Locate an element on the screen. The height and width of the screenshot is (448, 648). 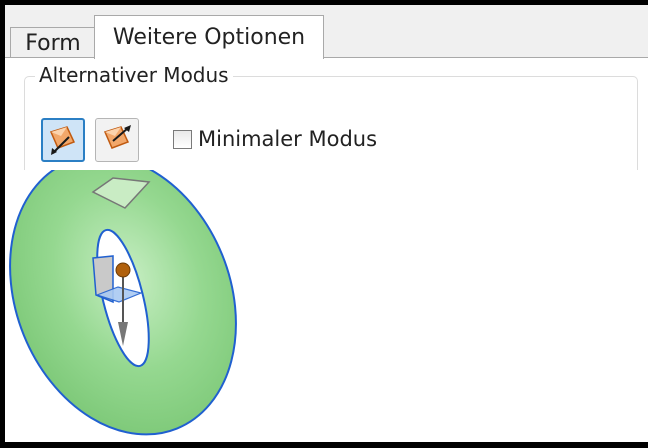
window-frame-bottom is located at coordinates (324, 445).